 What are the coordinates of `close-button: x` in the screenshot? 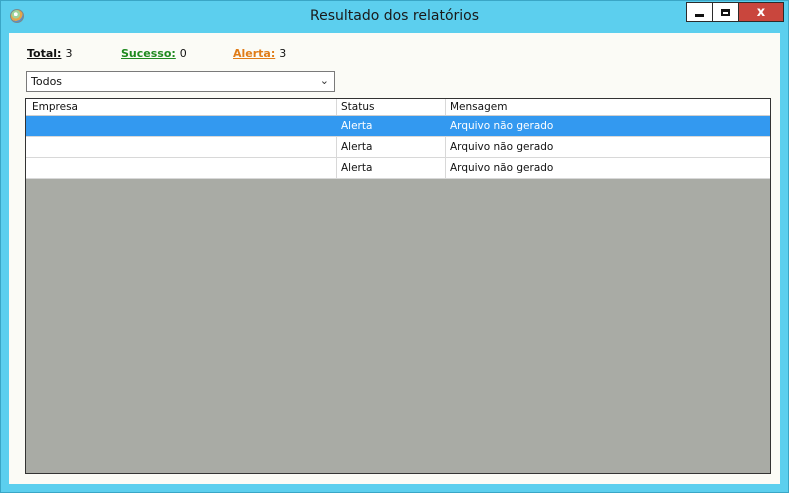 It's located at (761, 12).